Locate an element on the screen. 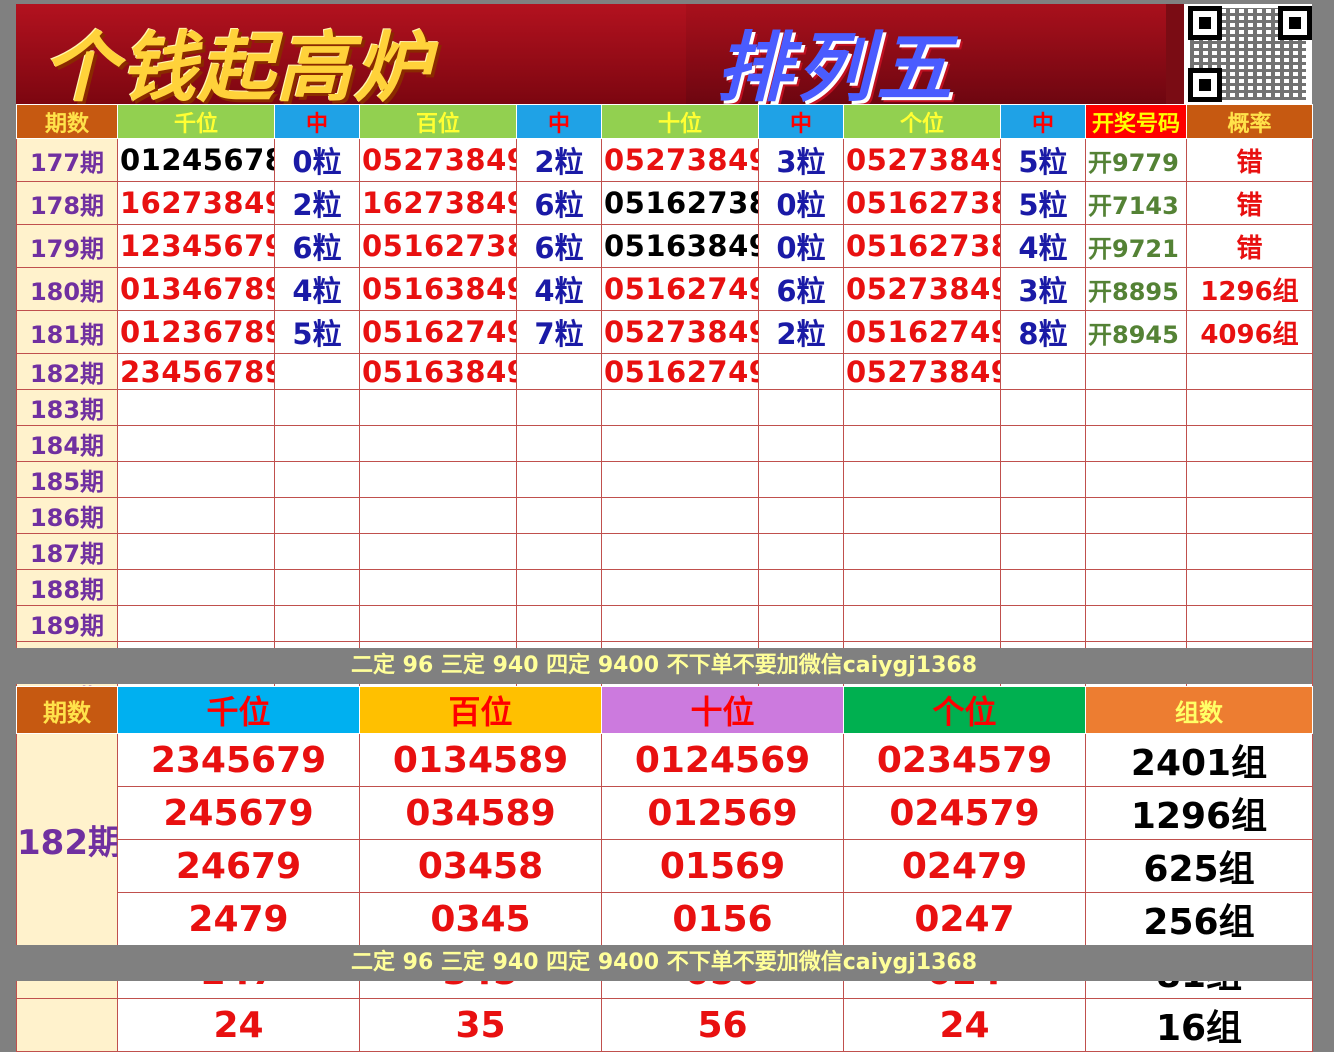  gewei-cell: 24 is located at coordinates (964, 1025).